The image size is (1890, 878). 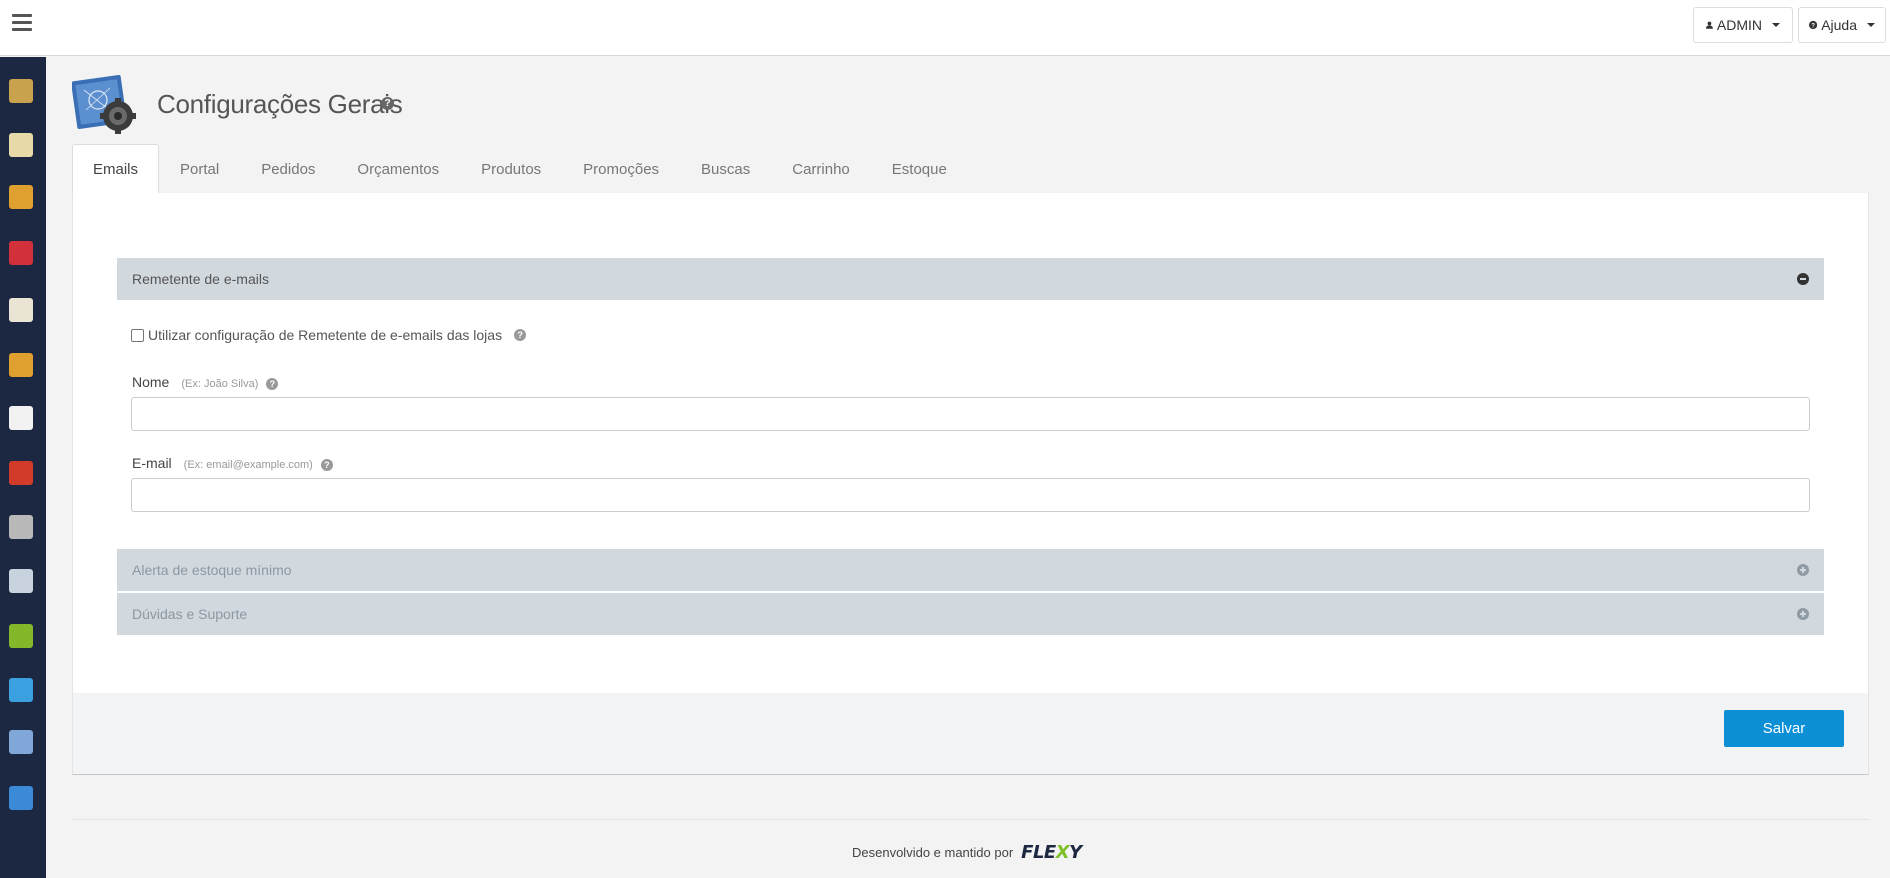 What do you see at coordinates (22, 24) in the screenshot?
I see `menu-toggle-icon` at bounding box center [22, 24].